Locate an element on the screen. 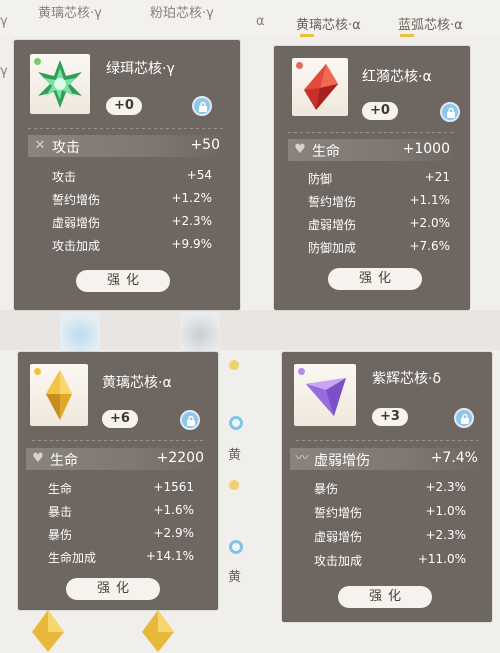 The image size is (500, 653). bg-item-label: 黄璃芯核·γ is located at coordinates (70, 13).